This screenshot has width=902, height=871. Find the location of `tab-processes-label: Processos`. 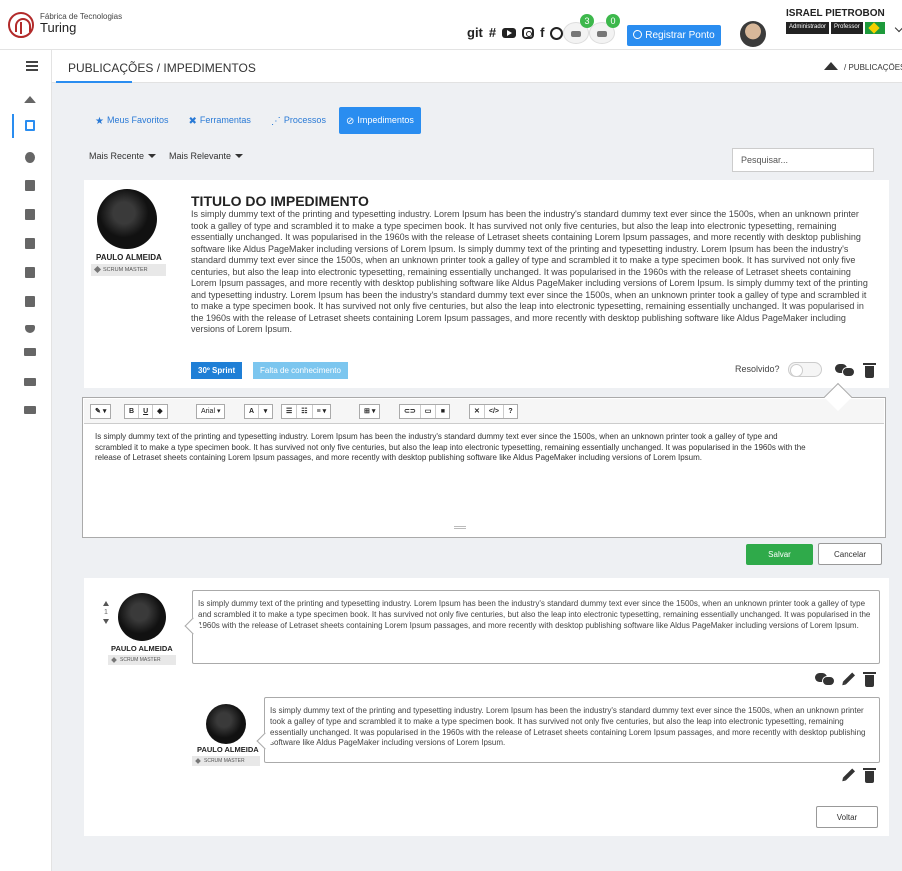

tab-processes-label: Processos is located at coordinates (304, 120).